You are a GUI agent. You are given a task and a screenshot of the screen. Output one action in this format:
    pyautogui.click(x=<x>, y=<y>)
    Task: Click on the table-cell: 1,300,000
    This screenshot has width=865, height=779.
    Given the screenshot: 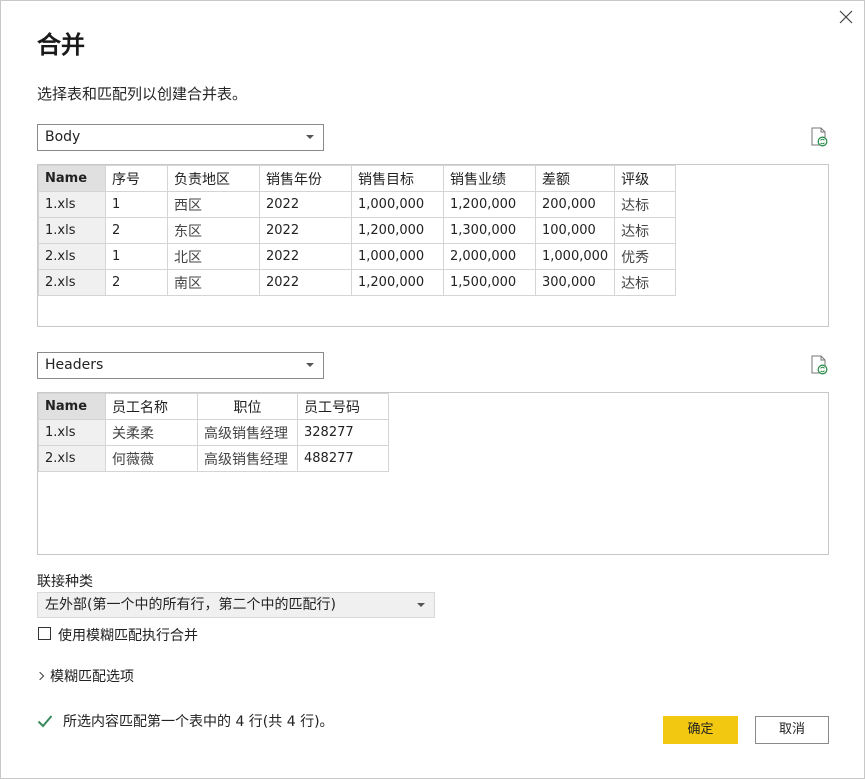 What is the action you would take?
    pyautogui.click(x=489, y=230)
    